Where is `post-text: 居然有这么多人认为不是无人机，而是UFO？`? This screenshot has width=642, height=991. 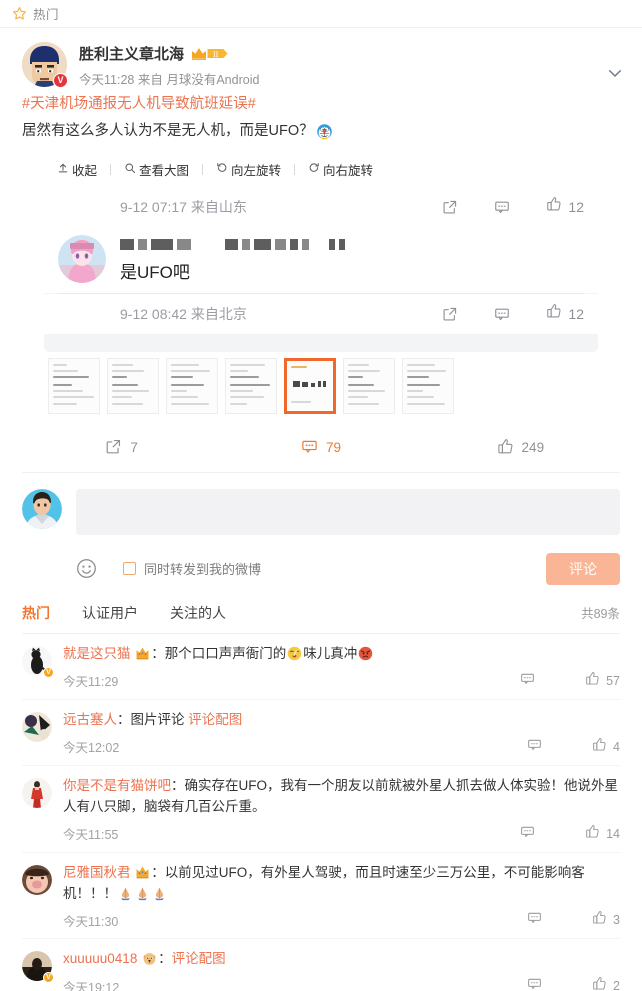
post-text: 居然有这么多人认为不是无人机，而是UFO？ is located at coordinates (168, 130).